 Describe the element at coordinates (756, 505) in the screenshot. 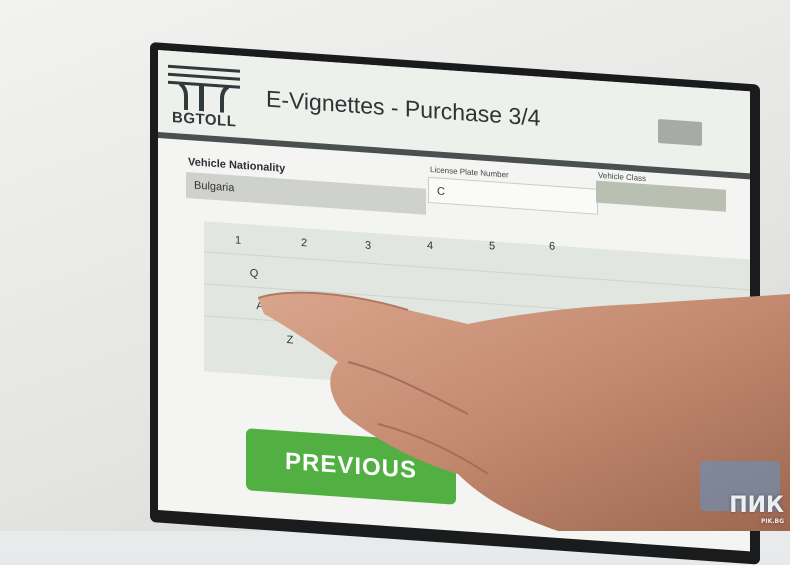

I see `watermark-text: ПИК` at that location.